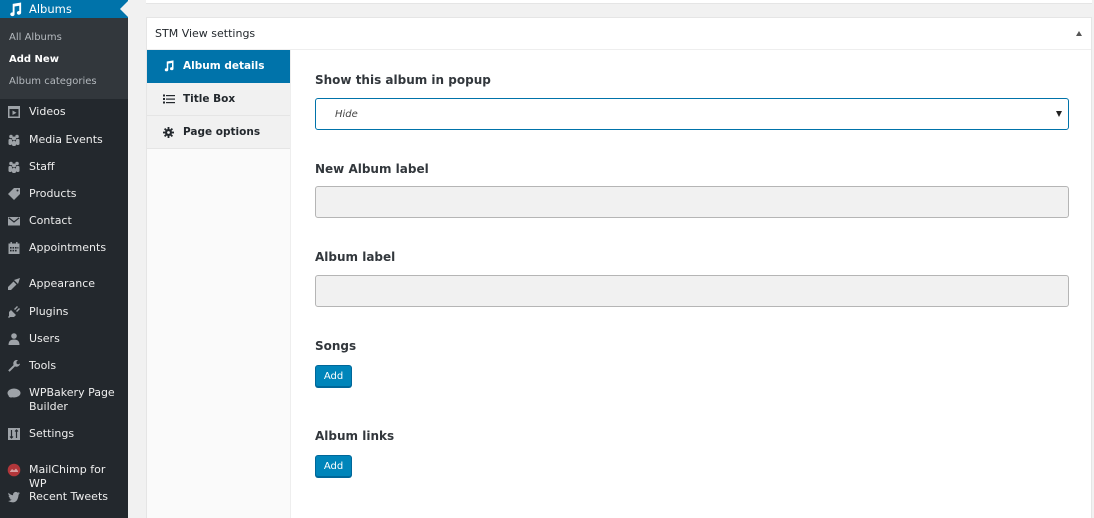 The image size is (1094, 518). I want to click on albums-submenu: All Albums Add New Album categories, so click(64, 58).